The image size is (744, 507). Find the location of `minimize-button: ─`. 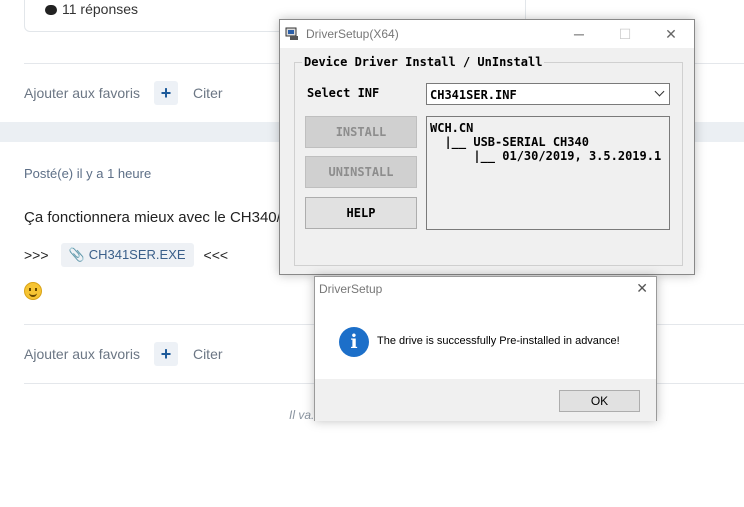

minimize-button: ─ is located at coordinates (579, 34).